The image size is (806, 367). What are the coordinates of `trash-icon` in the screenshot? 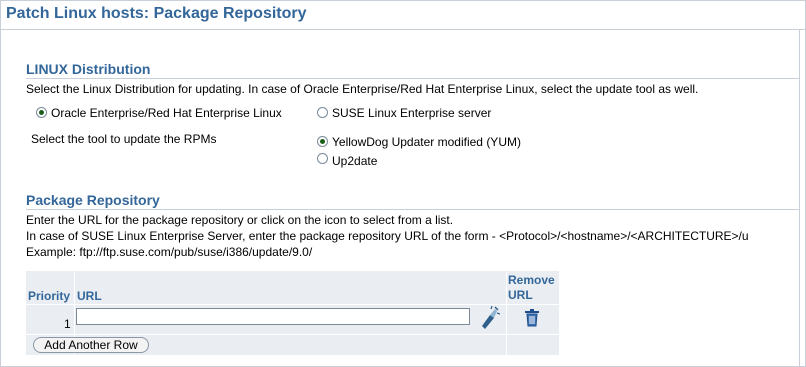 It's located at (532, 318).